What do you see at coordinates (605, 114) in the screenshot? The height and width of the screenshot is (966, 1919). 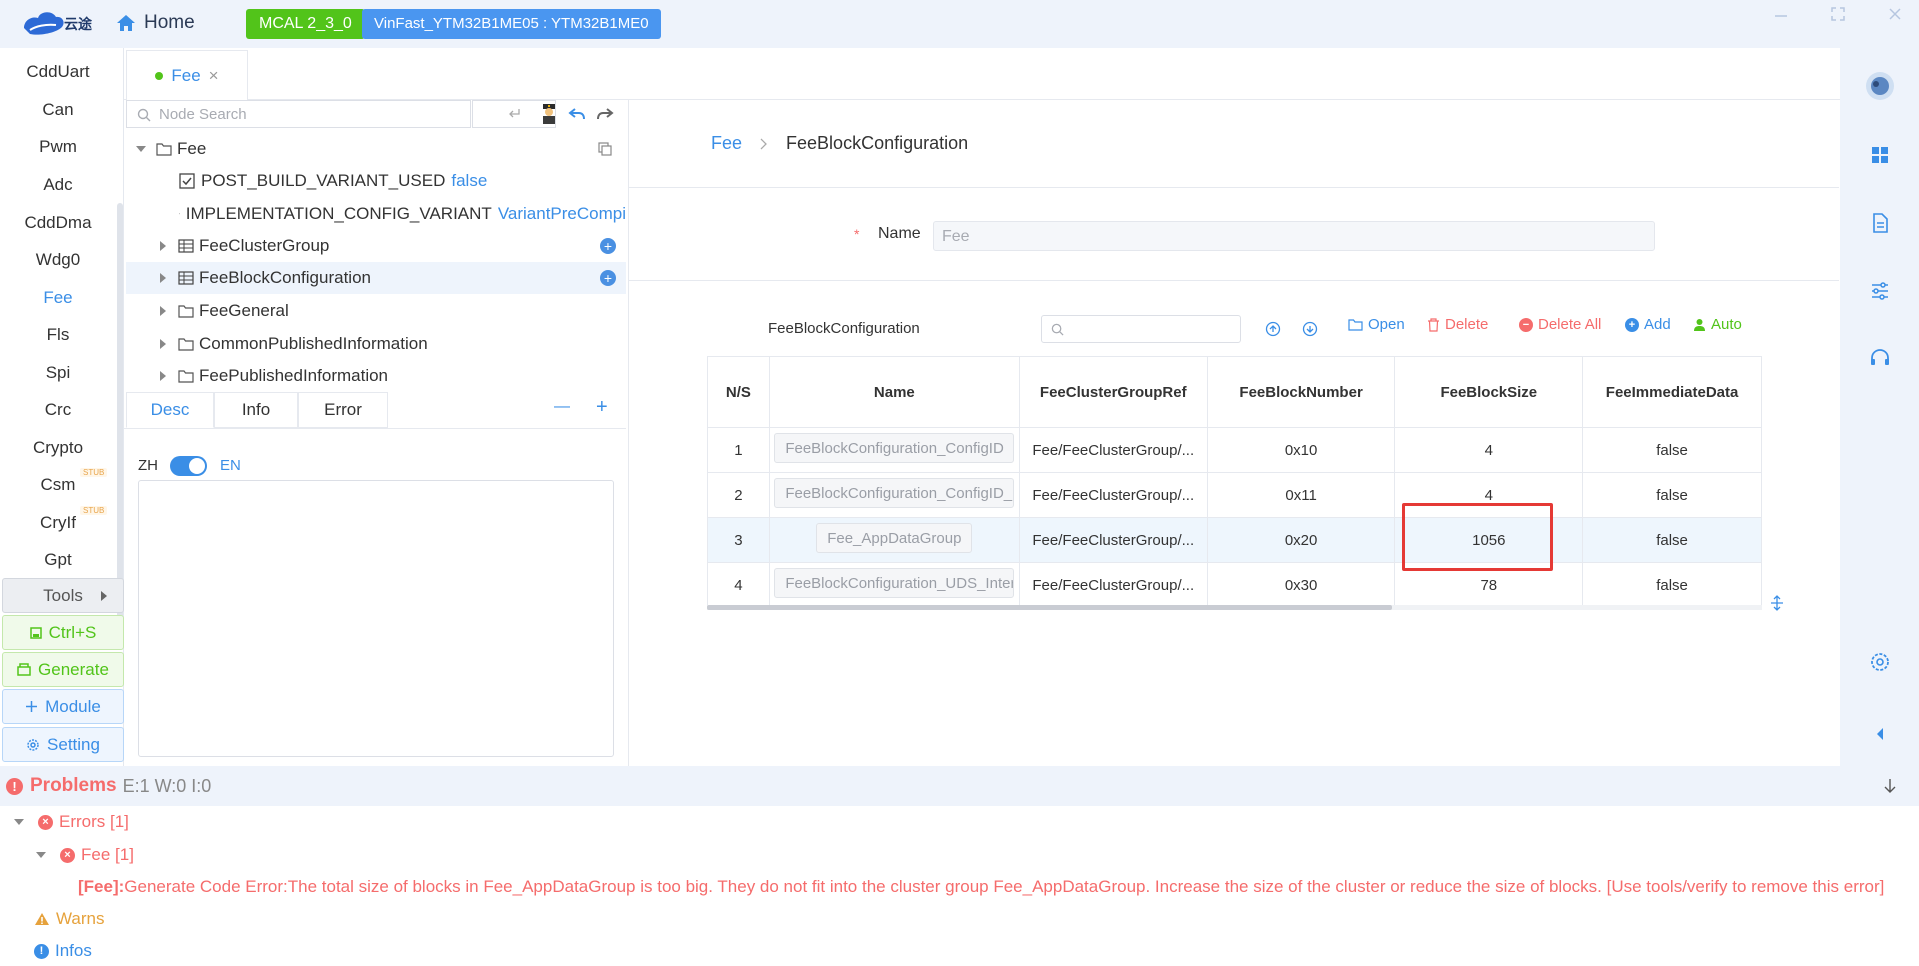 I see `redo-button` at bounding box center [605, 114].